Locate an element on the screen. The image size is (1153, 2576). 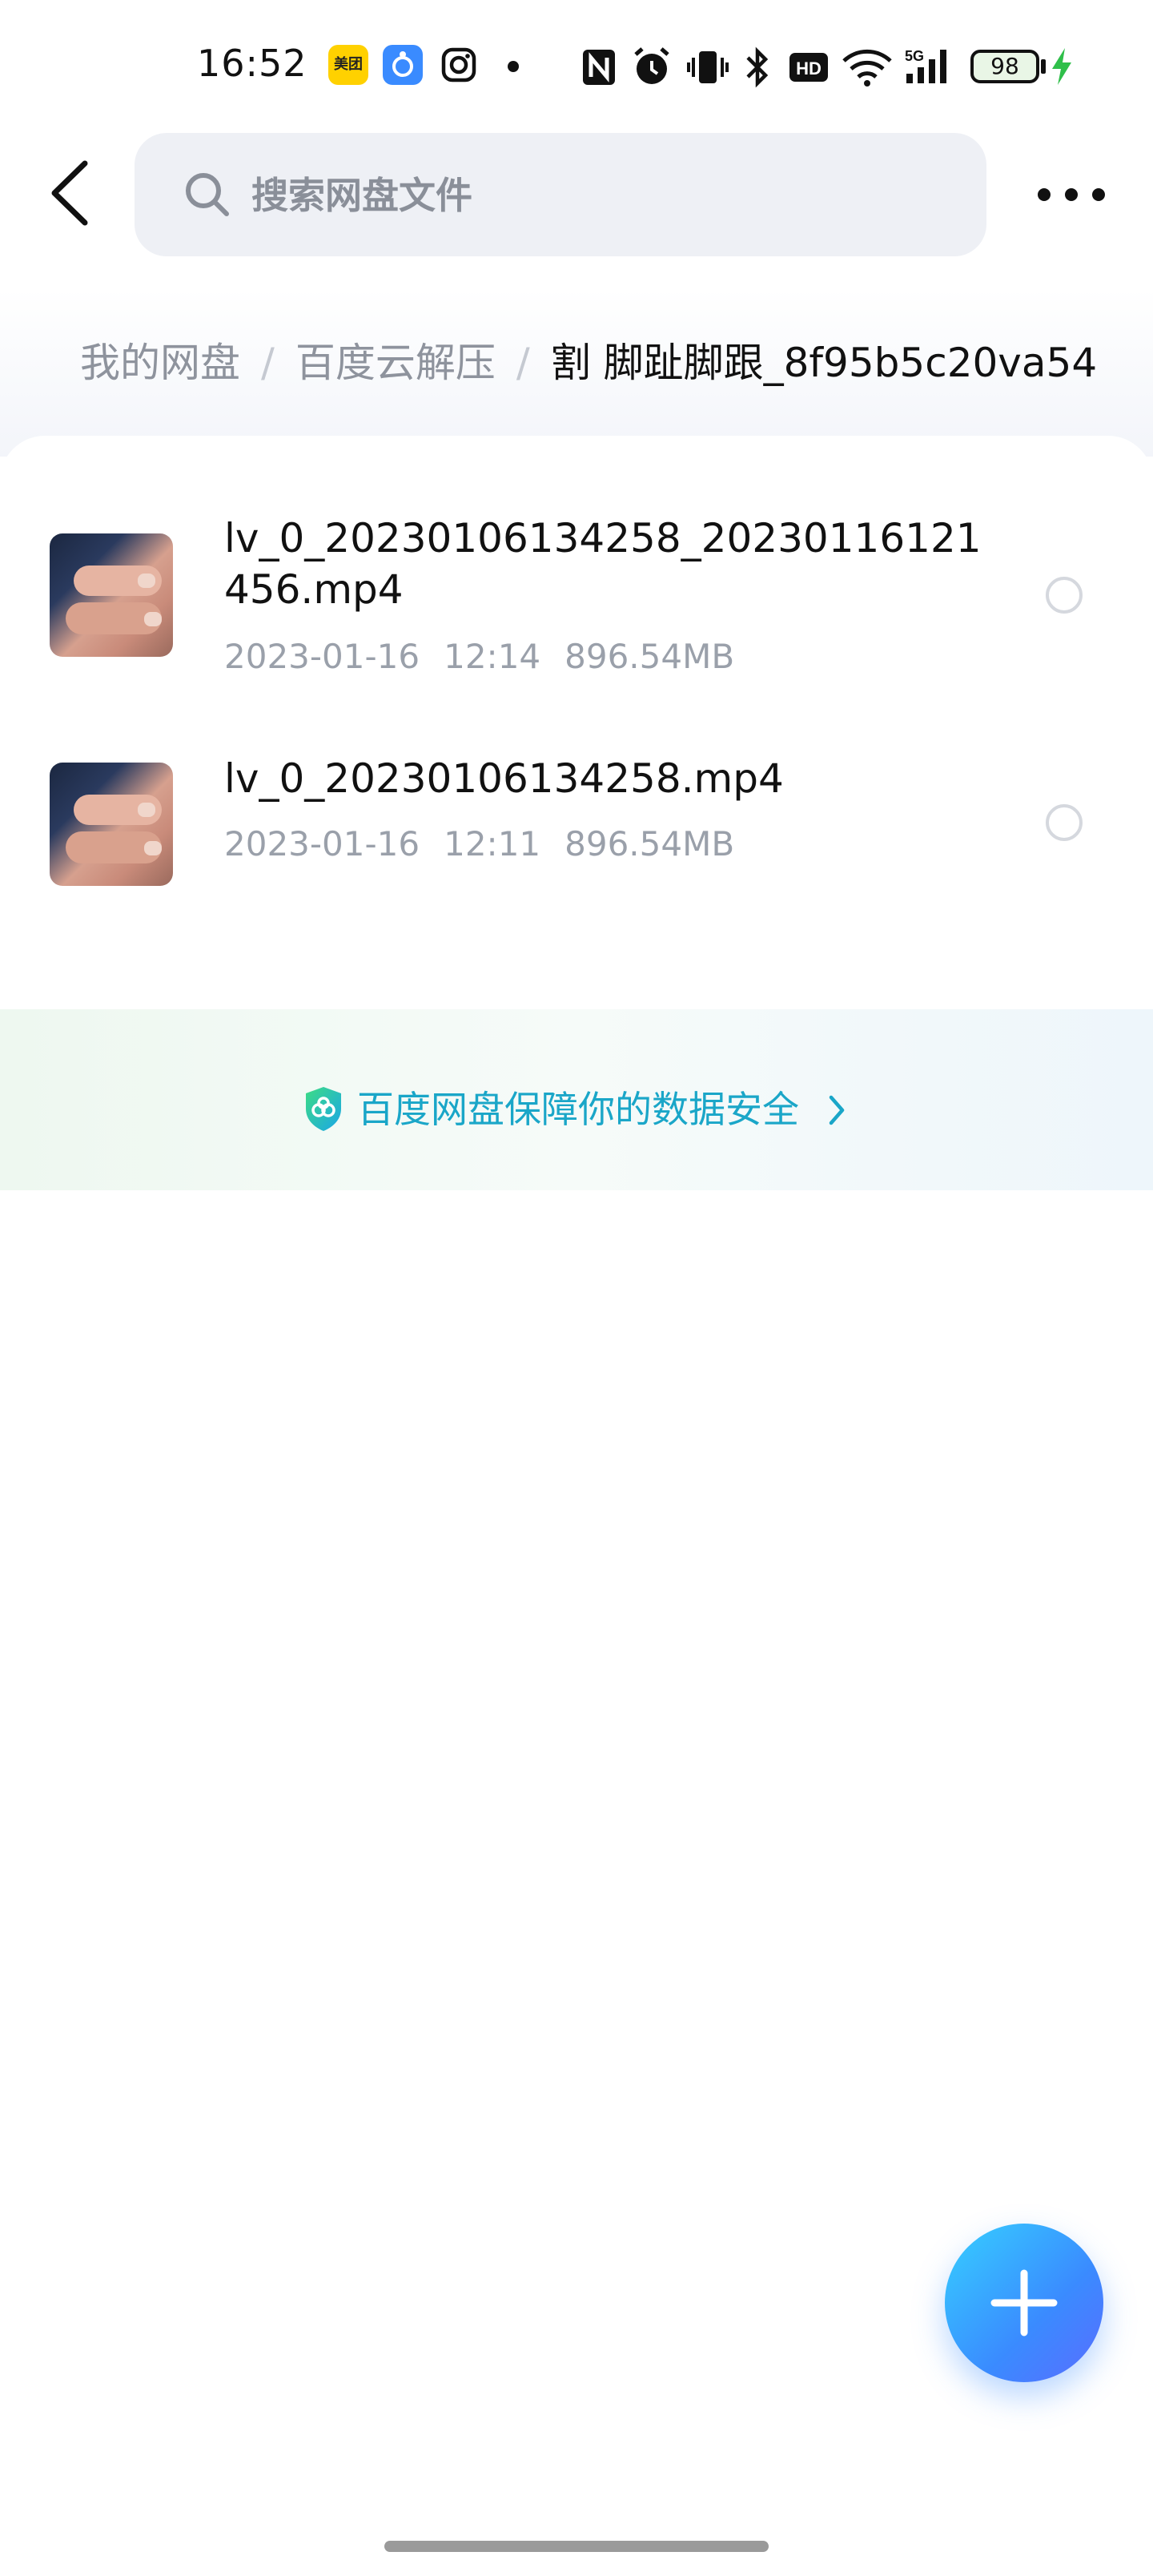
more-options-button is located at coordinates (1071, 195).